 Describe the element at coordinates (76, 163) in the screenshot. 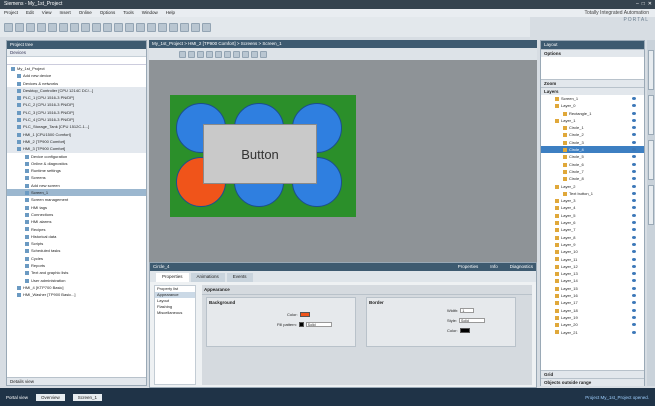

I see `tree-item: Online & diagnostics` at that location.